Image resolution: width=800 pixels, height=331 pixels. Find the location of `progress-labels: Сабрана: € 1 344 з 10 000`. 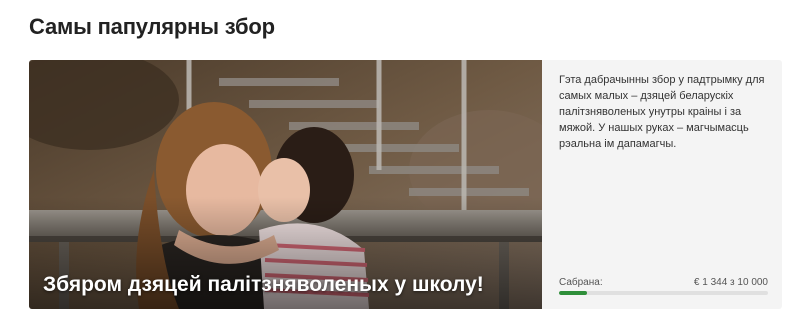

progress-labels: Сабрана: € 1 344 з 10 000 is located at coordinates (663, 284).